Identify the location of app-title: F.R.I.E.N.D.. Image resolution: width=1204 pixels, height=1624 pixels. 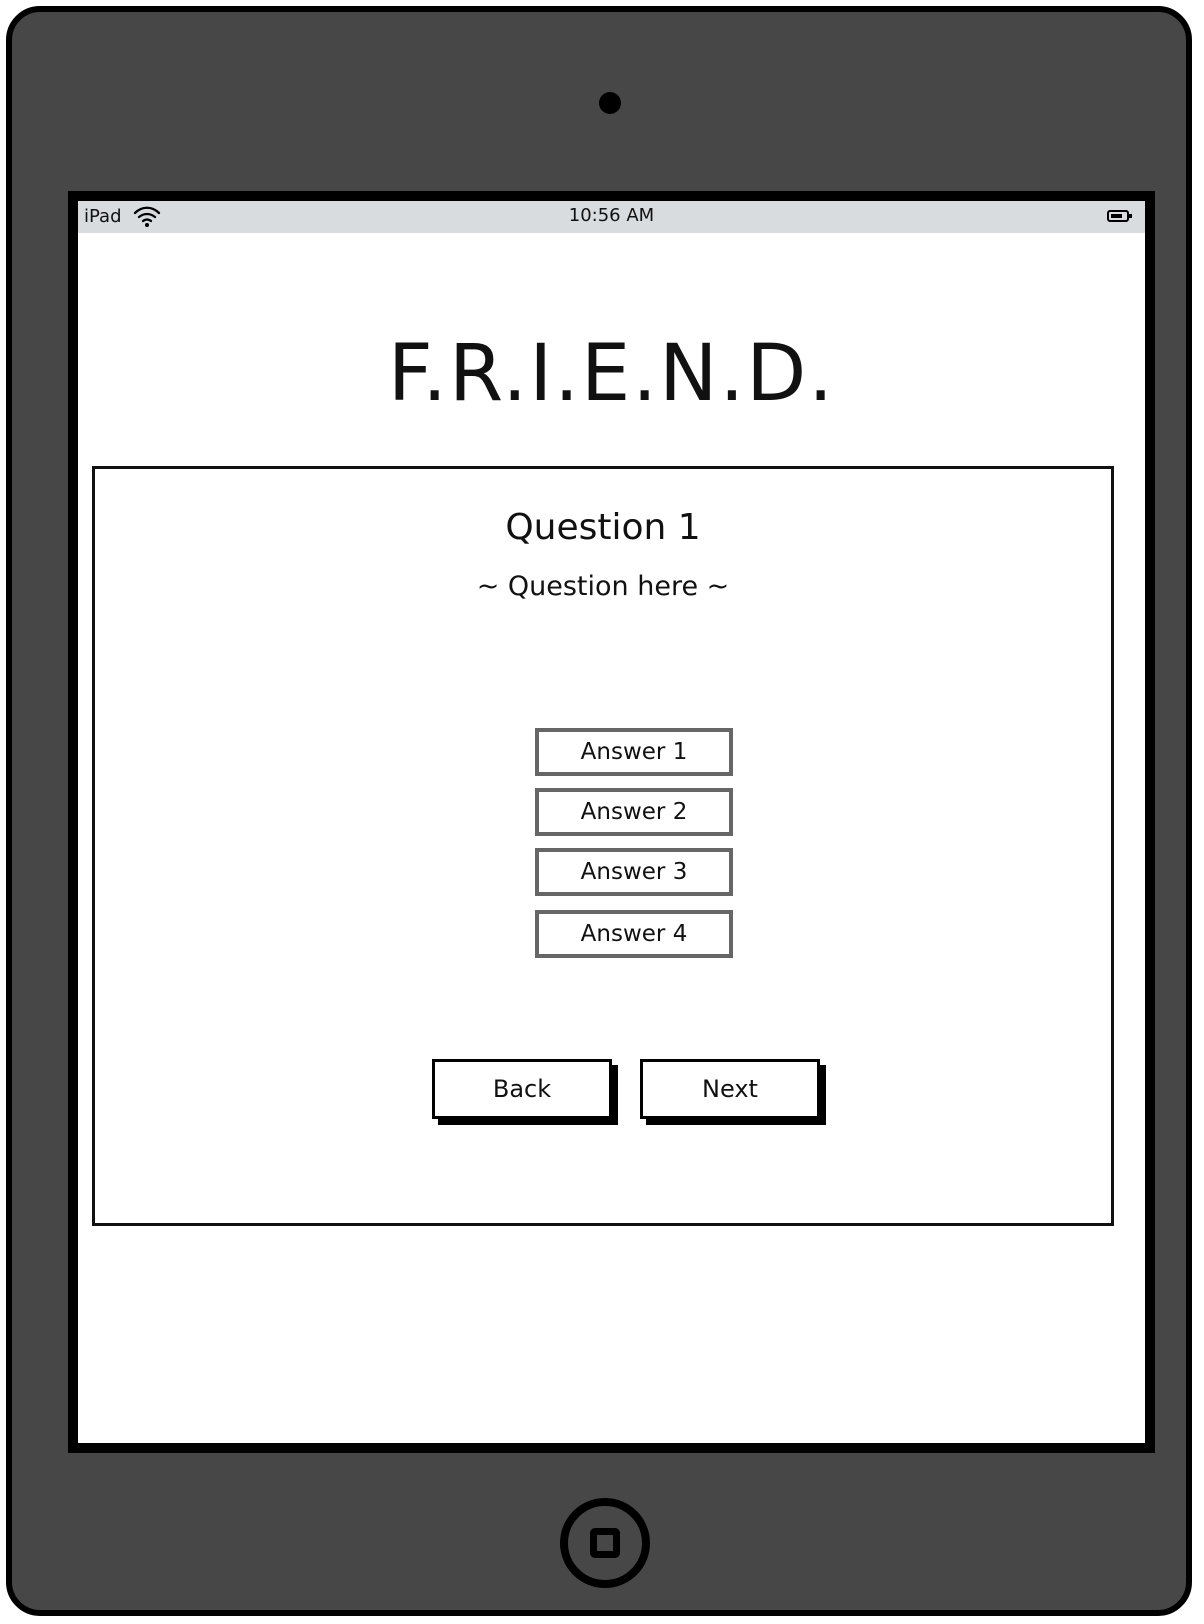
(611, 374).